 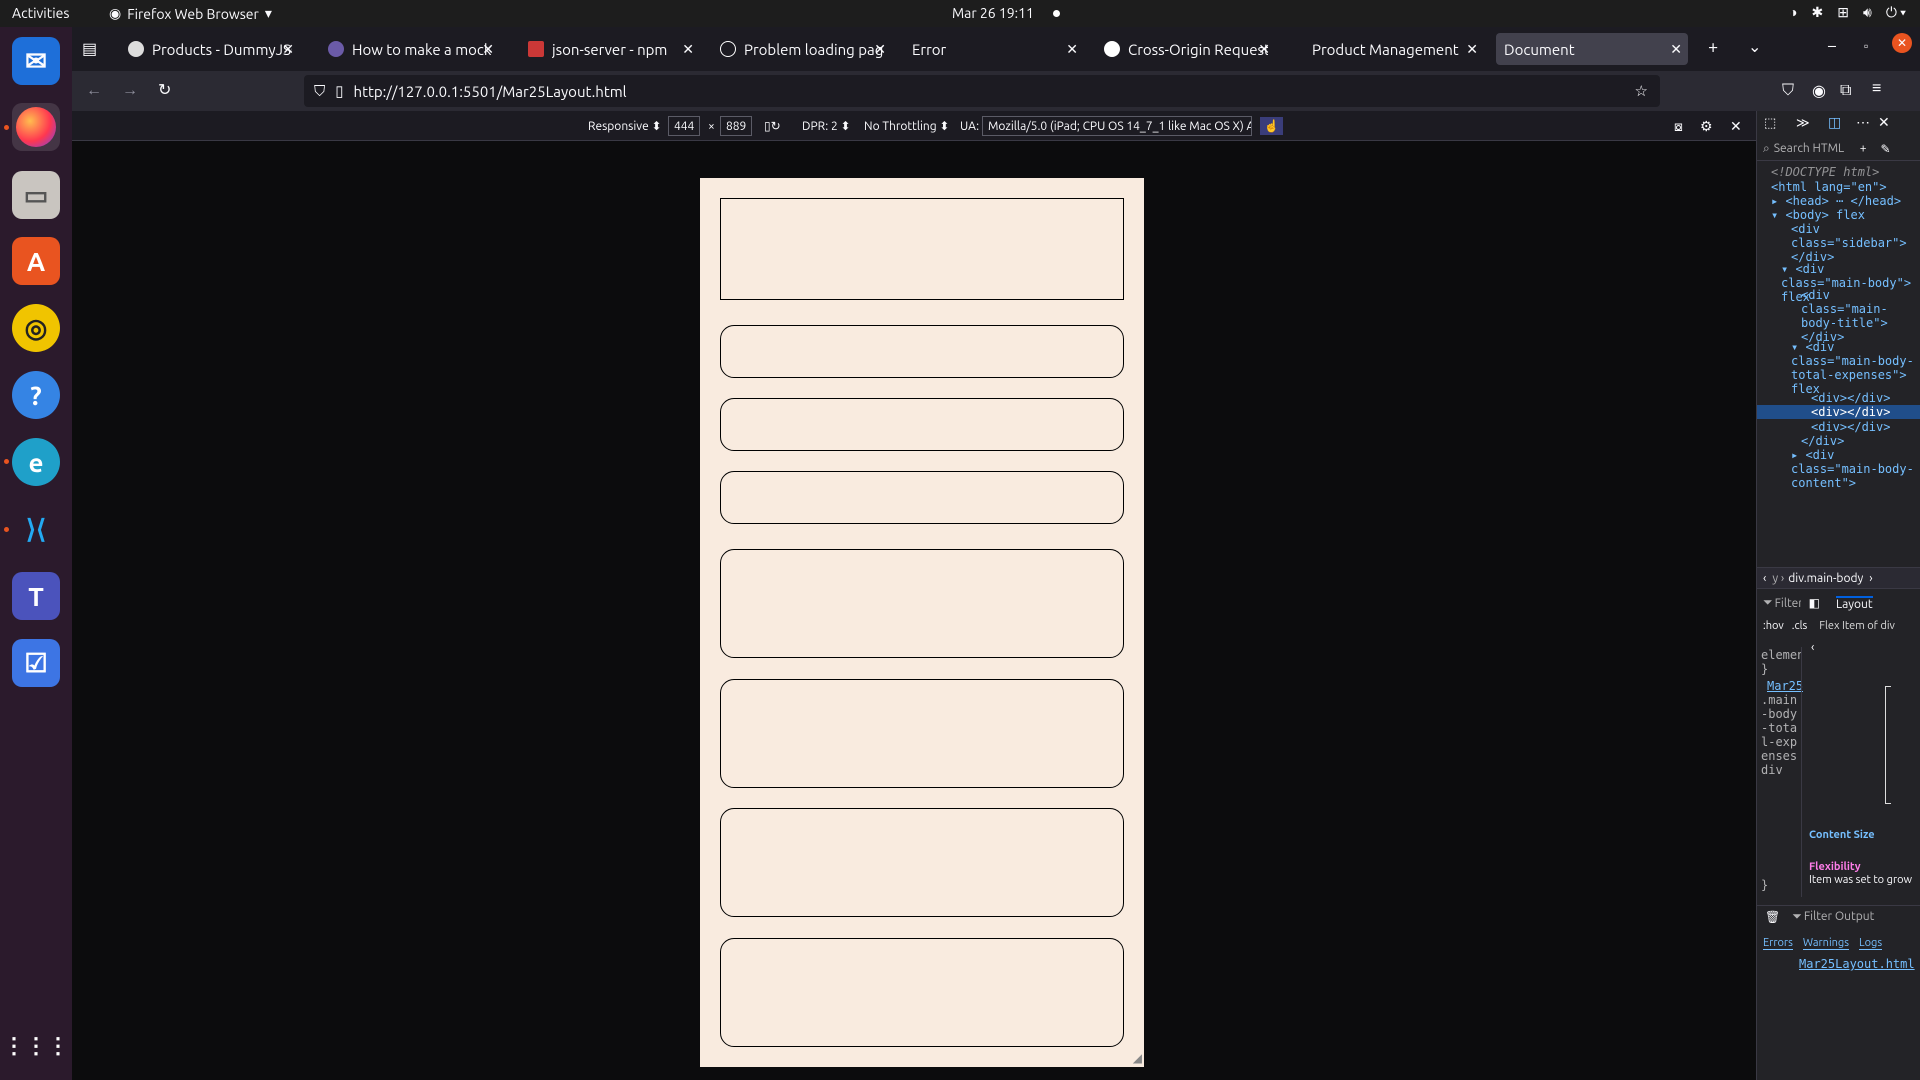 What do you see at coordinates (736, 126) in the screenshot?
I see `height-input: 889` at bounding box center [736, 126].